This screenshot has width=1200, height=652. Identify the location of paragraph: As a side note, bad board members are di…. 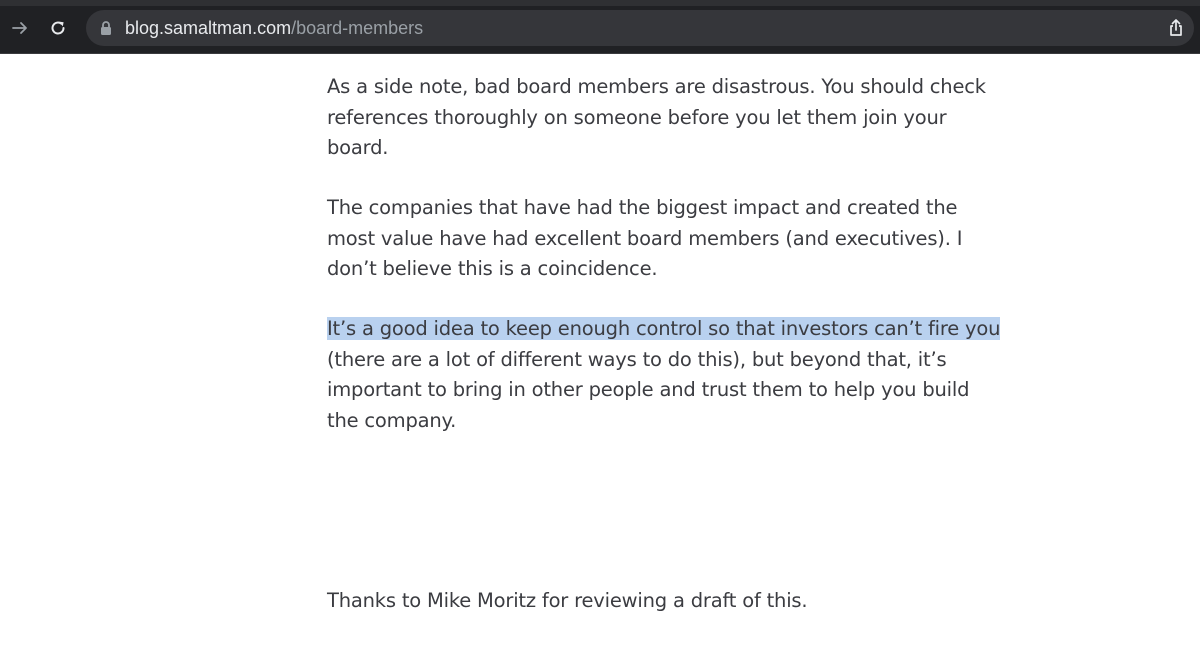
(656, 118).